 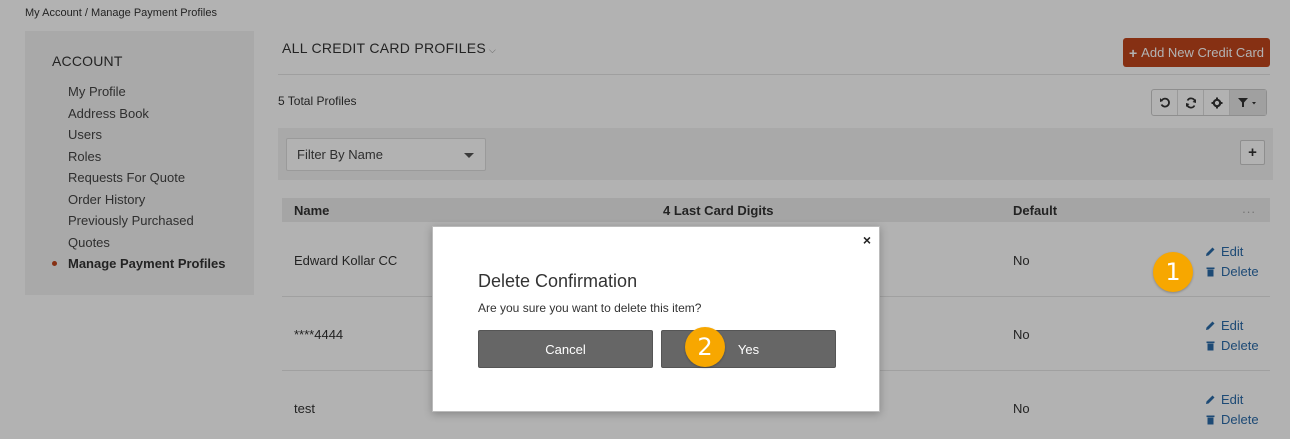 I want to click on close-icon: ×, so click(x=867, y=240).